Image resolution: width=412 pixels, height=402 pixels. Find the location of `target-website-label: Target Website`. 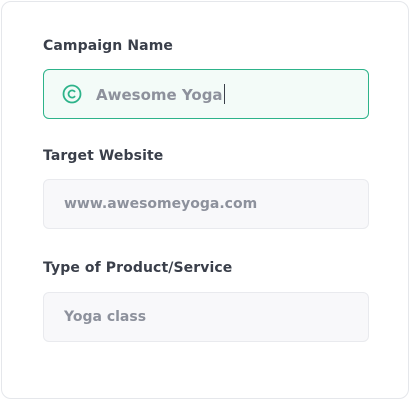

target-website-label: Target Website is located at coordinates (103, 156).